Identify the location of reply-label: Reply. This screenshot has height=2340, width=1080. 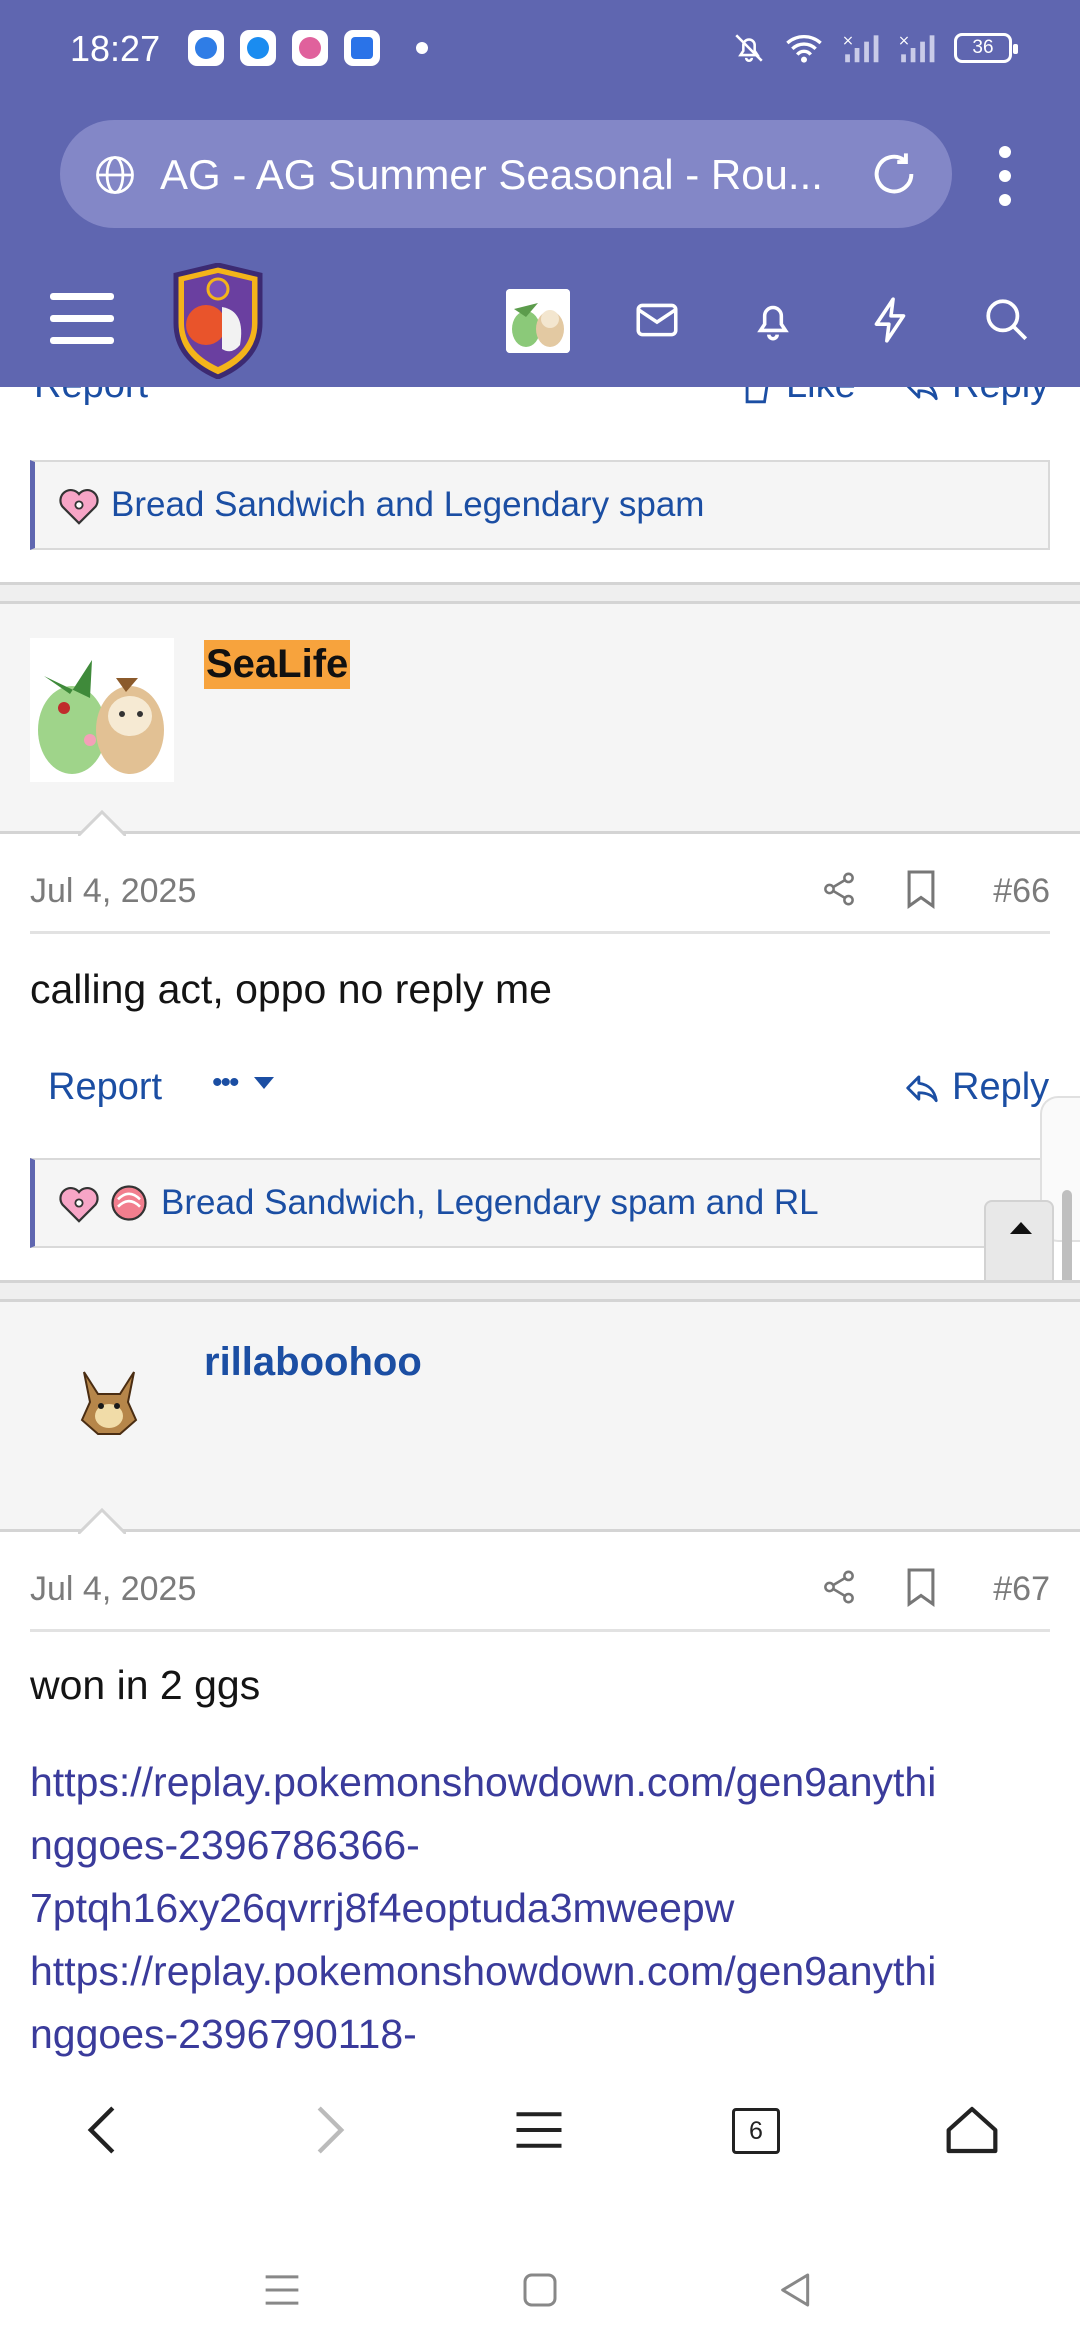
(1001, 1087).